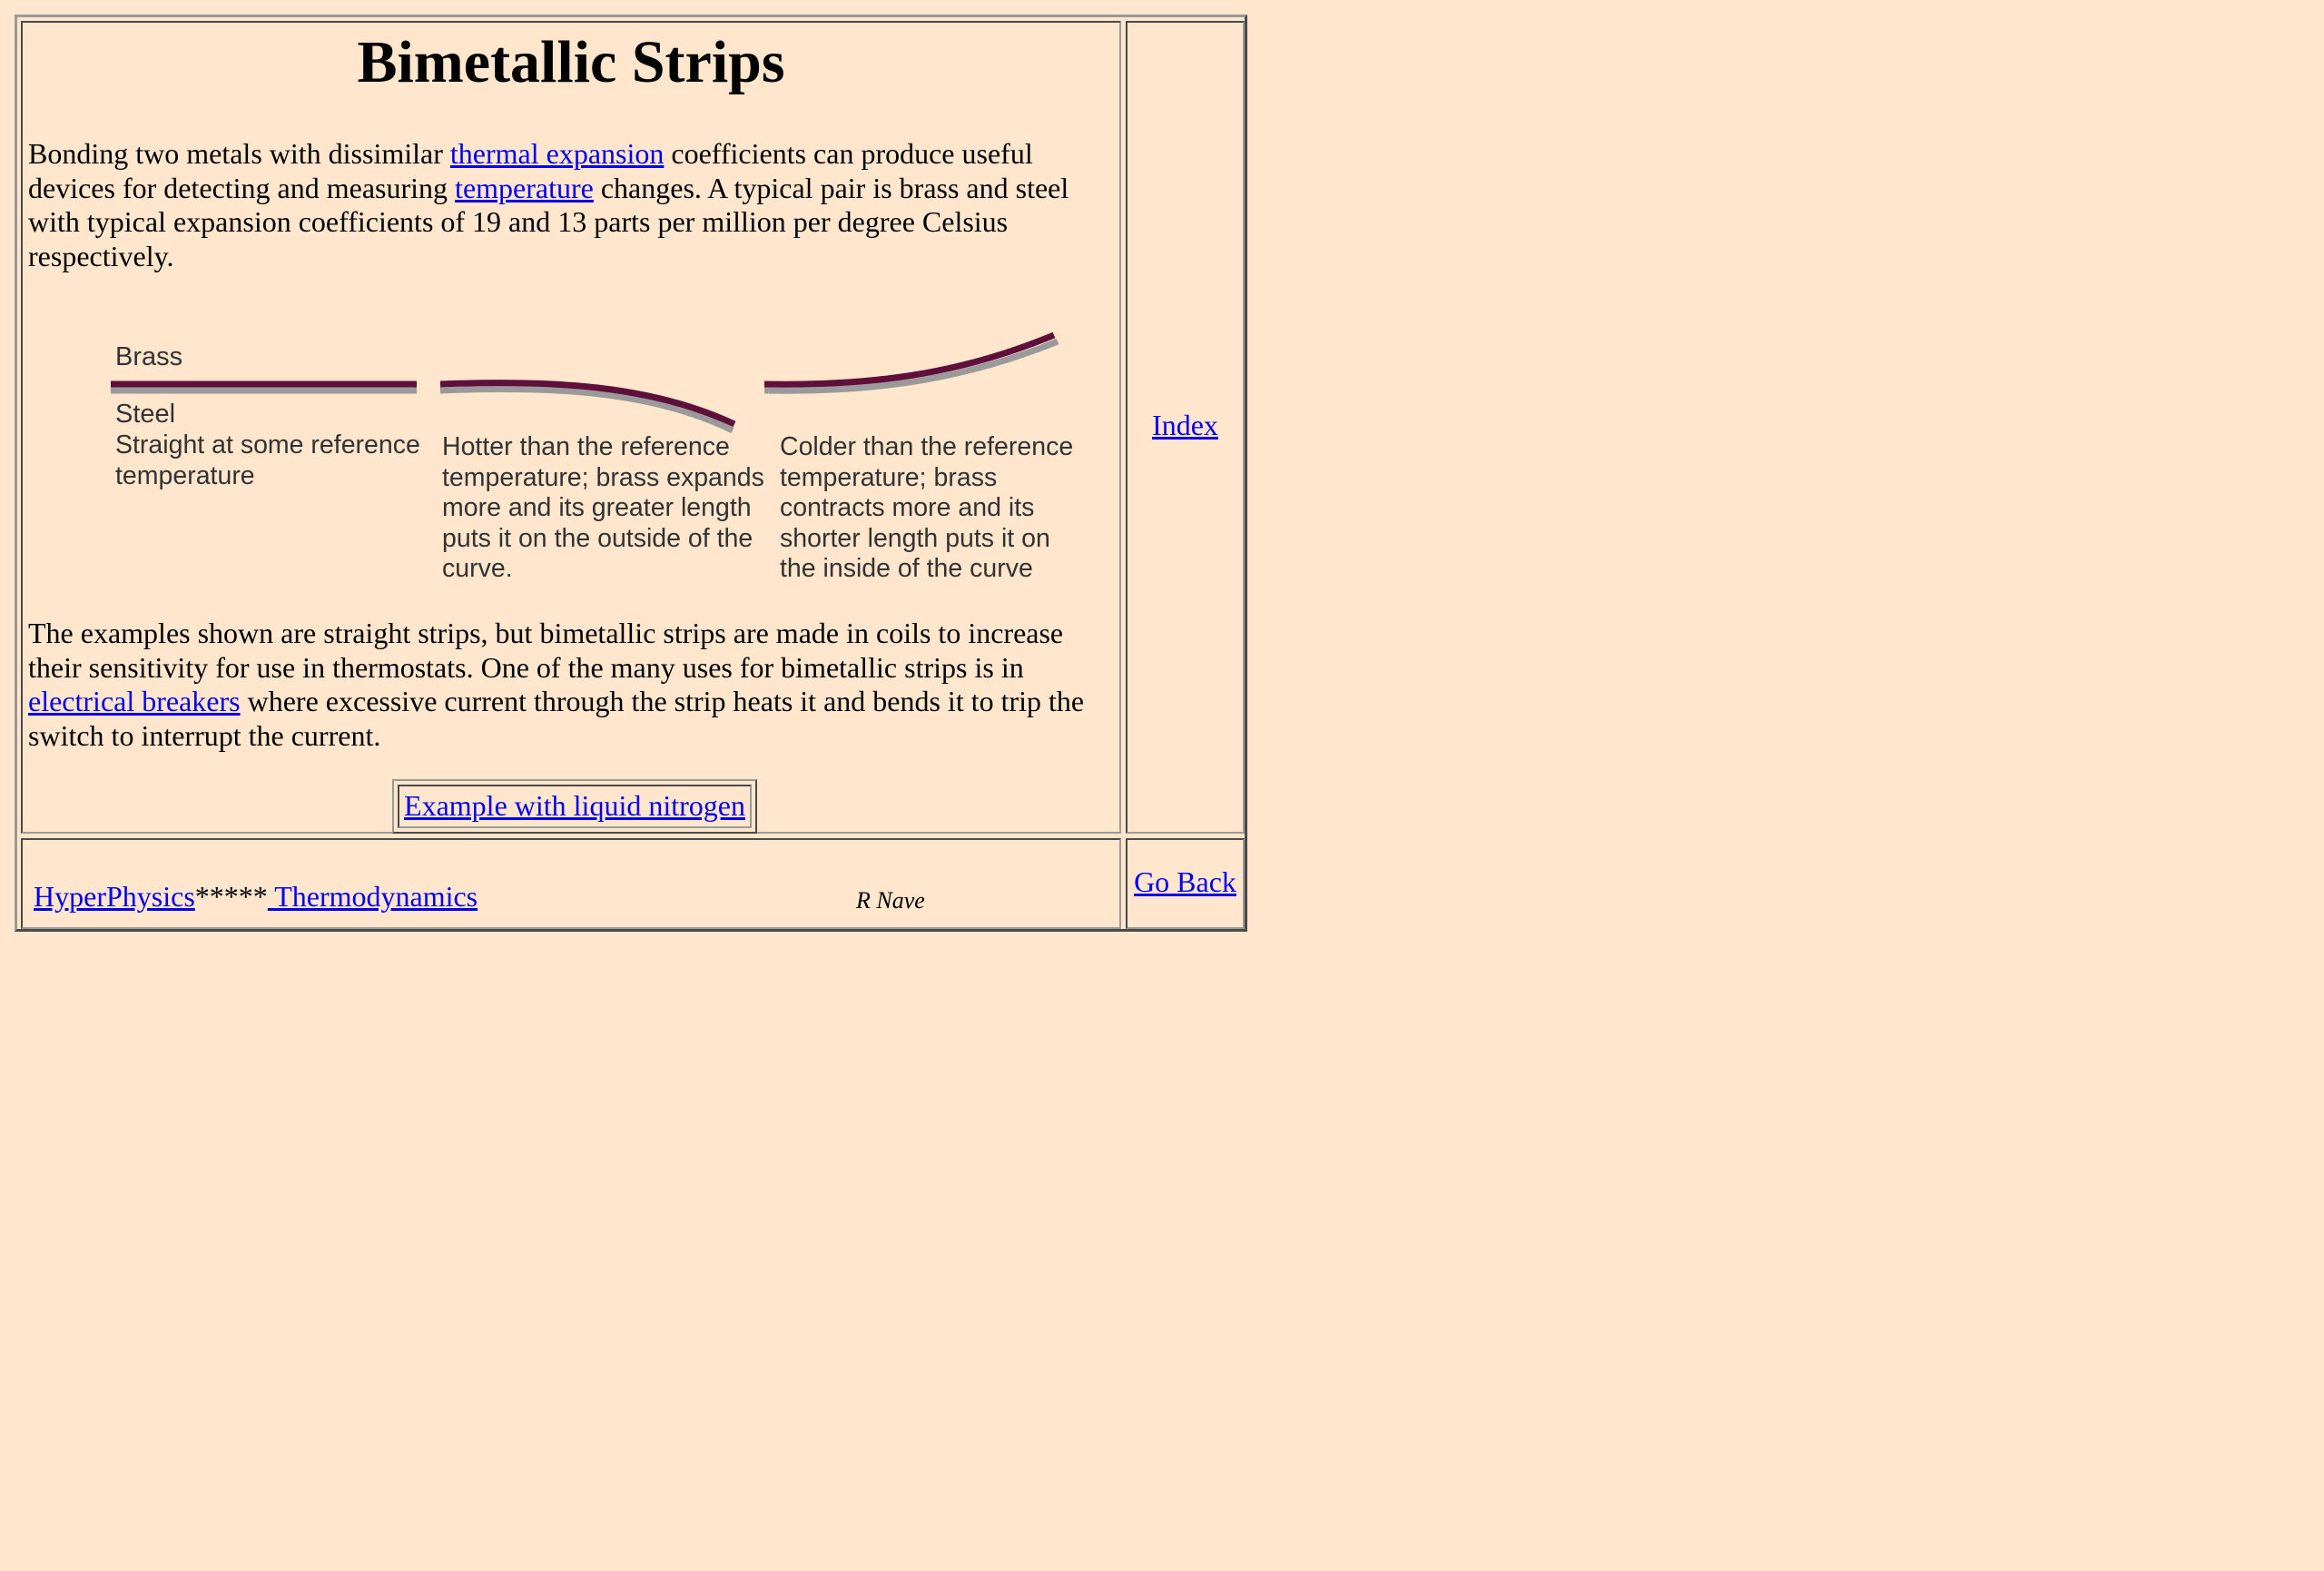 Image resolution: width=2324 pixels, height=1571 pixels. Describe the element at coordinates (239, 153) in the screenshot. I see `intro-text-1: Bonding two metals with dissimilar` at that location.